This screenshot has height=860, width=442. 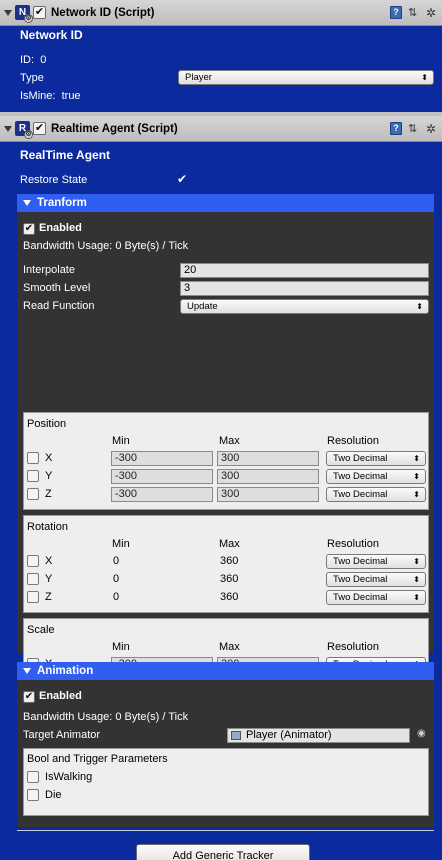 What do you see at coordinates (43, 60) in the screenshot?
I see `id-value: 0` at bounding box center [43, 60].